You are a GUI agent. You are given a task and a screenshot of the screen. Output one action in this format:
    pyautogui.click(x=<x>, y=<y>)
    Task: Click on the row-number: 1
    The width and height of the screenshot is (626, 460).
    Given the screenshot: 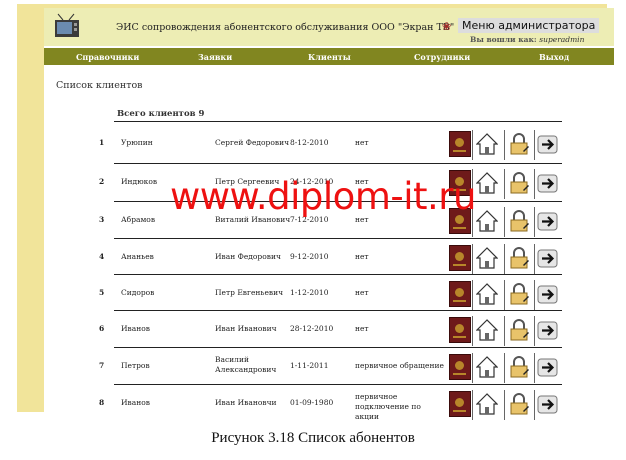 What is the action you would take?
    pyautogui.click(x=102, y=142)
    